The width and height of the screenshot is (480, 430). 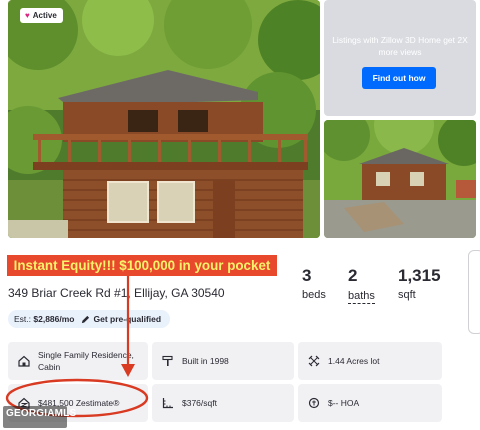 What do you see at coordinates (474, 292) in the screenshot?
I see `contact-panel-edge` at bounding box center [474, 292].